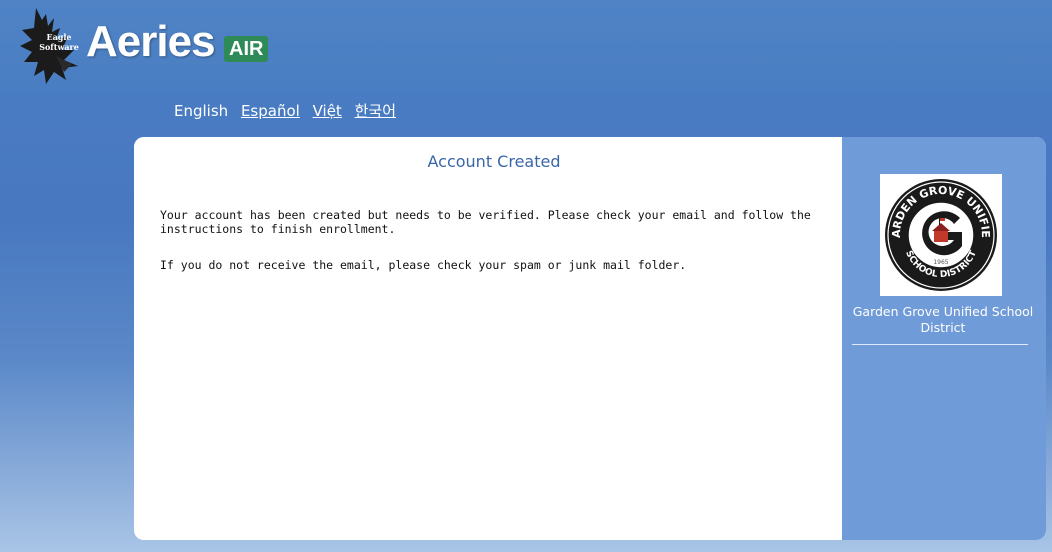 This screenshot has height=552, width=1052. Describe the element at coordinates (246, 49) in the screenshot. I see `air-badge: AIR` at that location.